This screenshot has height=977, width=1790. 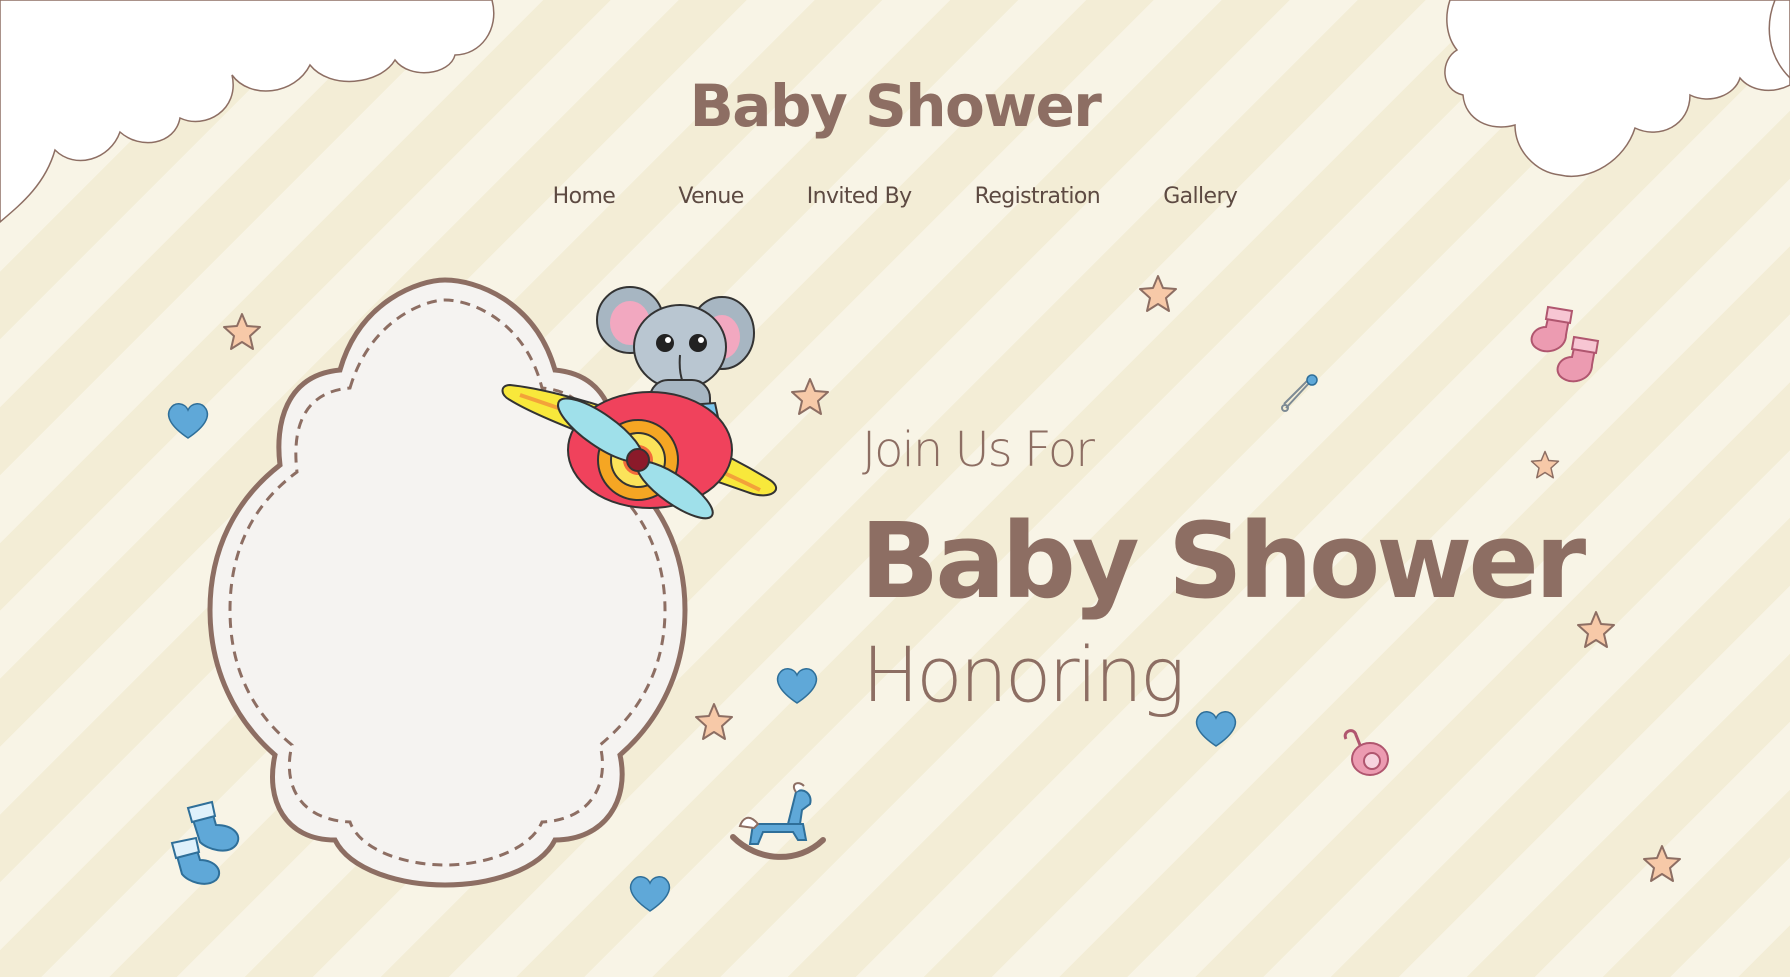 What do you see at coordinates (895, 106) in the screenshot?
I see `site-title: Baby Shower` at bounding box center [895, 106].